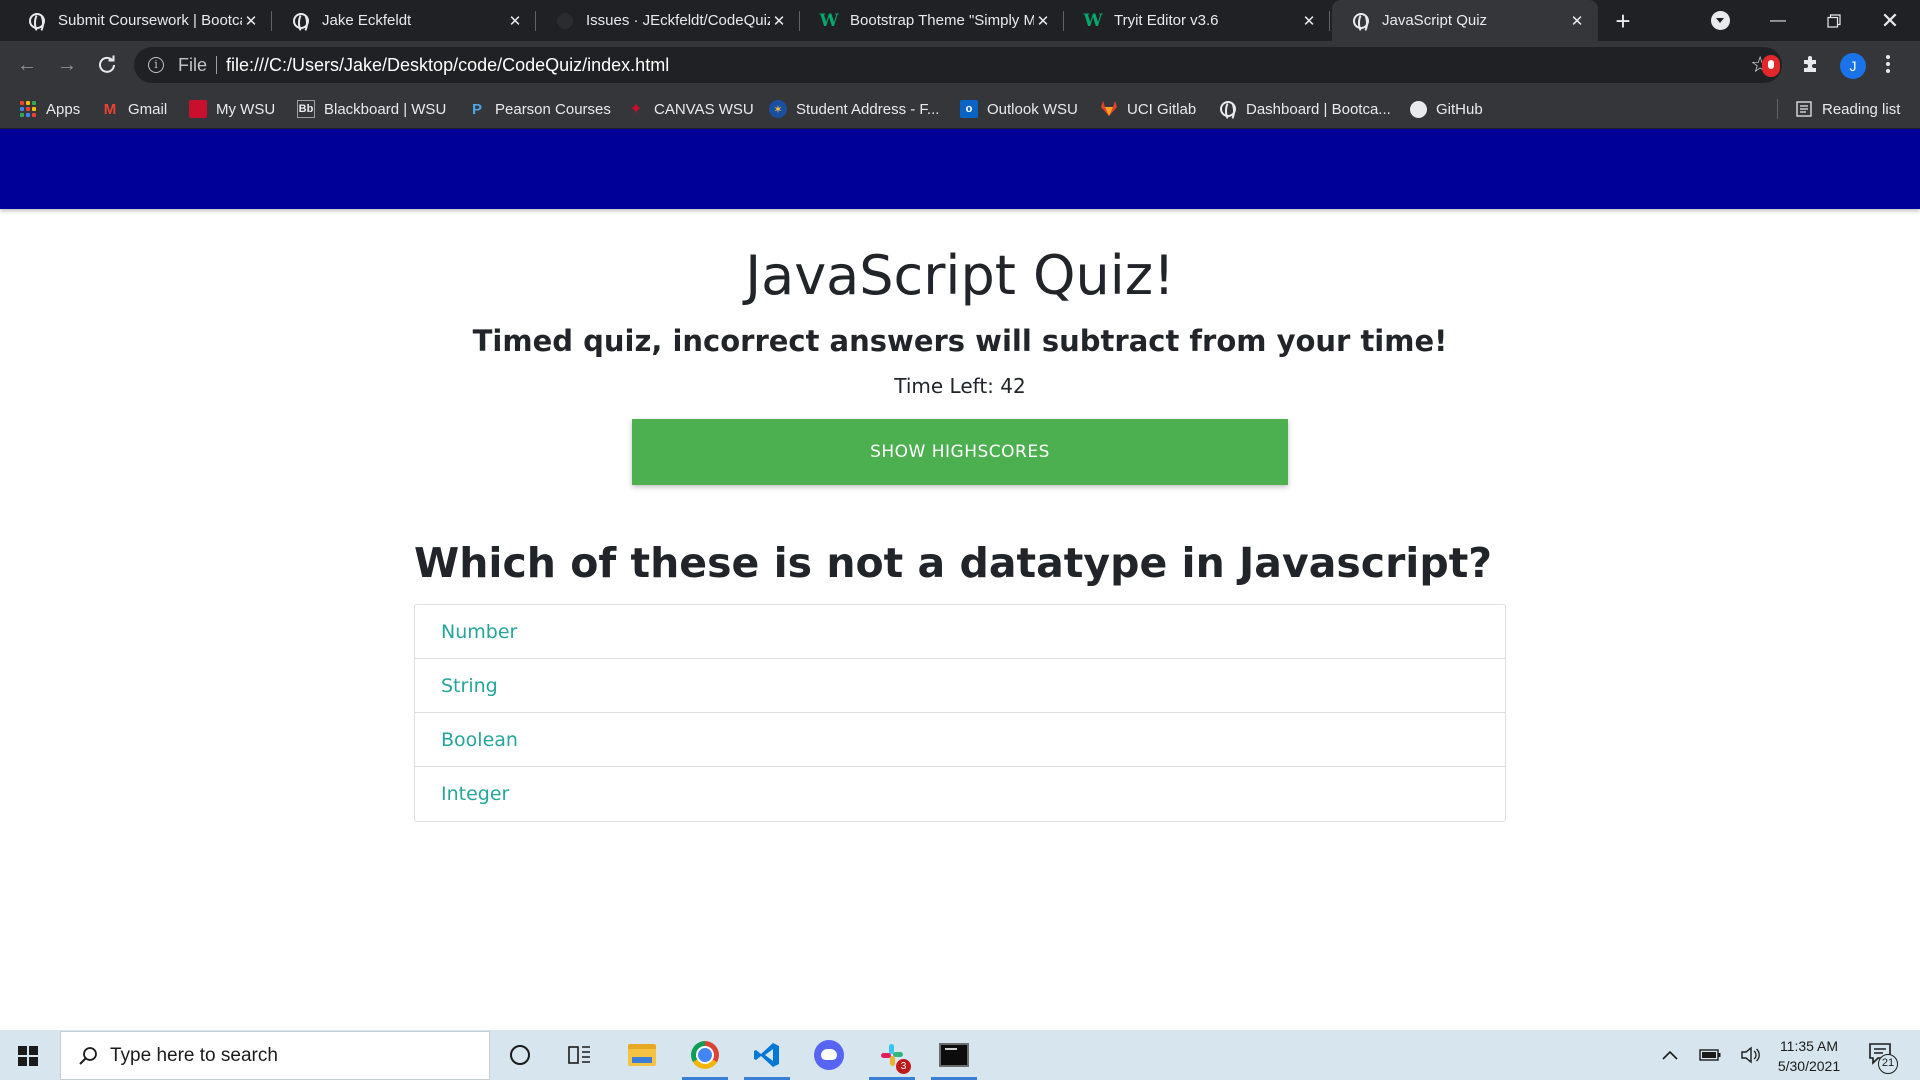 This screenshot has width=1920, height=1080. I want to click on answer-list: Number String Boolean Integer, so click(960, 713).